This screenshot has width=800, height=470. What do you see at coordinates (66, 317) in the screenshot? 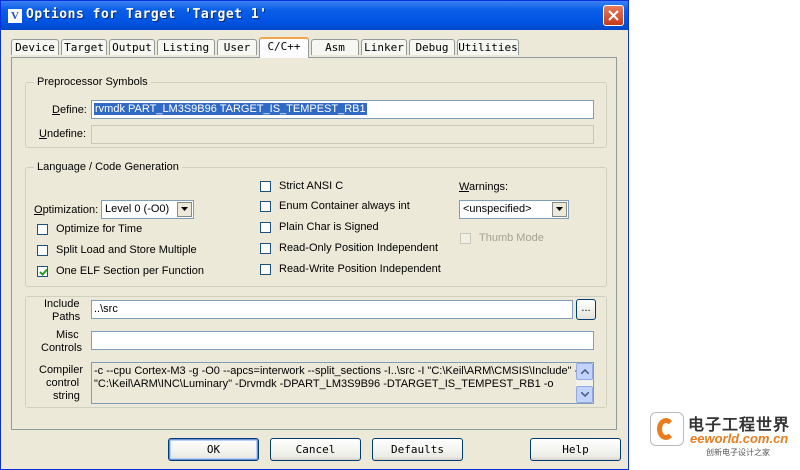
I see `include-paths-label-2: Paths` at bounding box center [66, 317].